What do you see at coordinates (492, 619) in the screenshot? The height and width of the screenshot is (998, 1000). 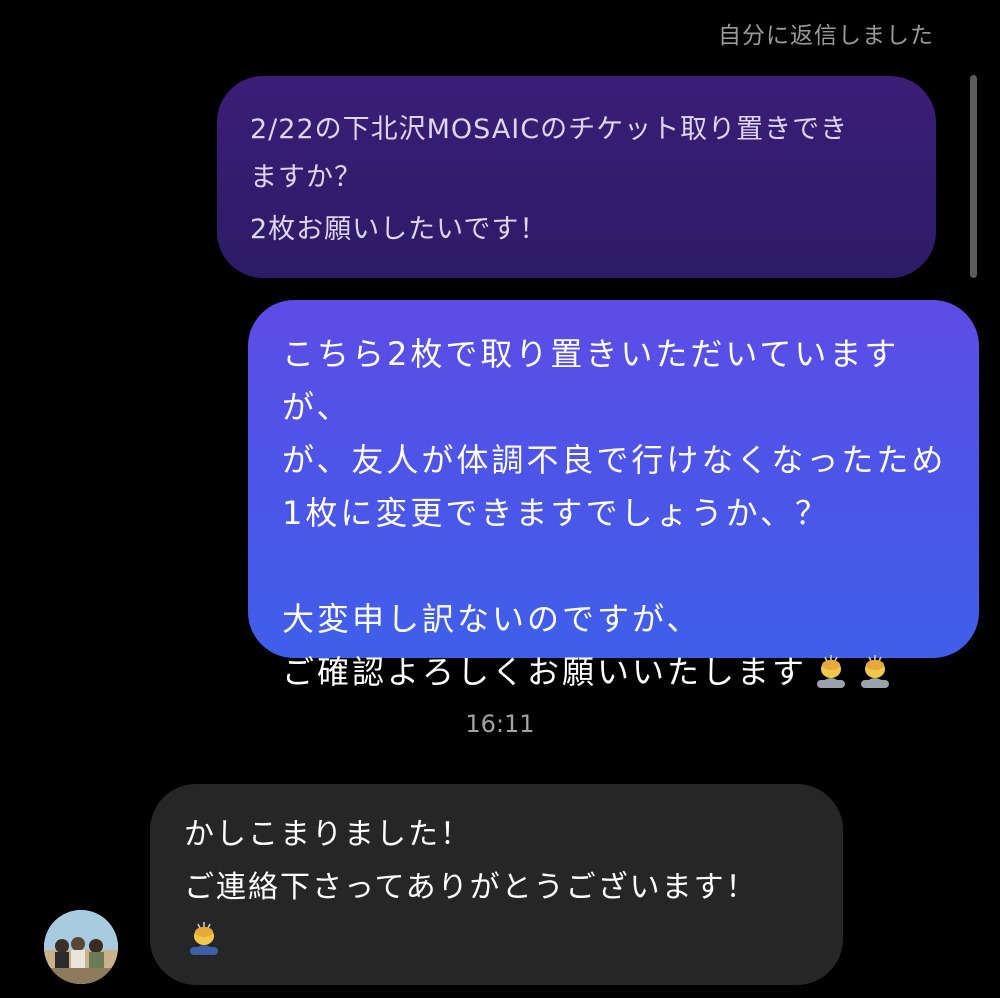 I see `sent-message-line: 大変申し訳ないのですが、` at bounding box center [492, 619].